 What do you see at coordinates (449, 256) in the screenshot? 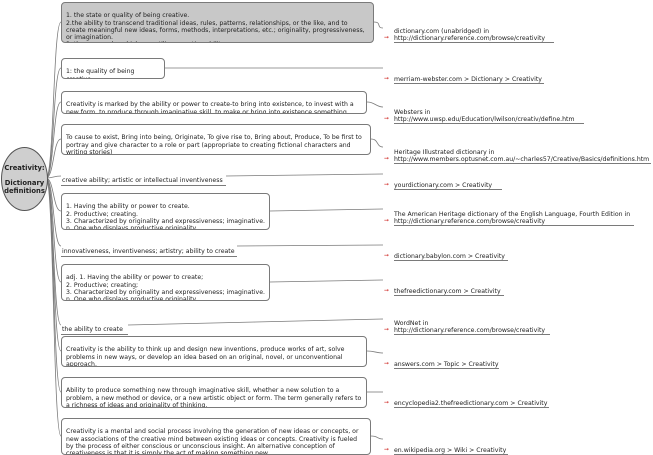
I see `source-text: dictionary.babylon.com > Creativity` at bounding box center [449, 256].